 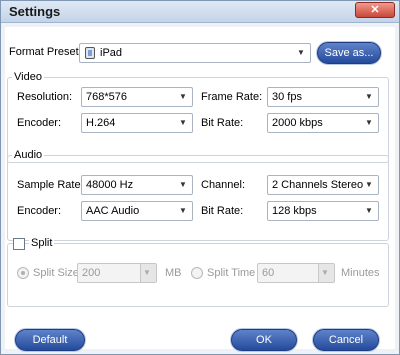 What do you see at coordinates (222, 211) in the screenshot?
I see `audio-bit-rate-label: Bit Rate:` at bounding box center [222, 211].